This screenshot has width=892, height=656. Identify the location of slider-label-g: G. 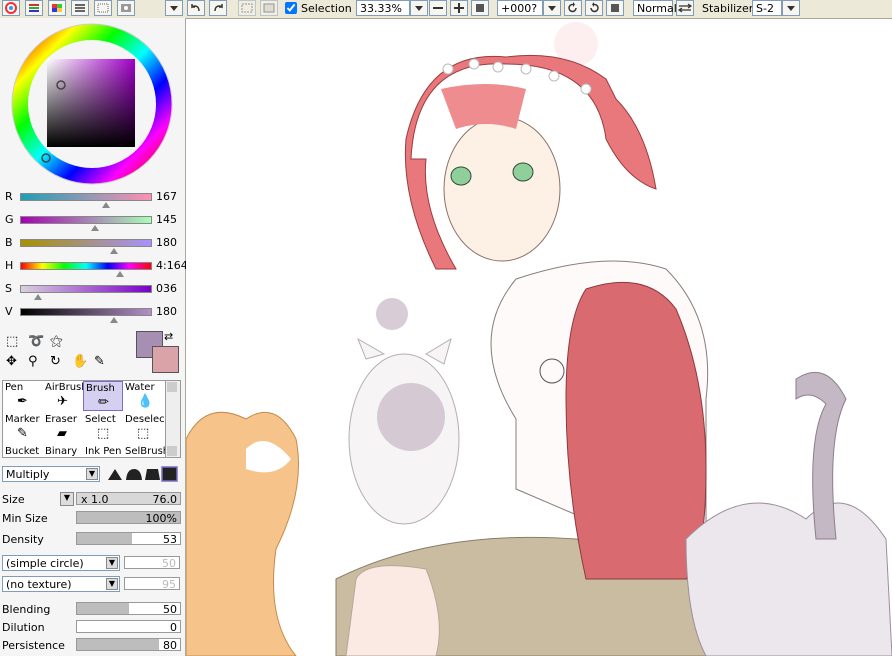
(9, 219).